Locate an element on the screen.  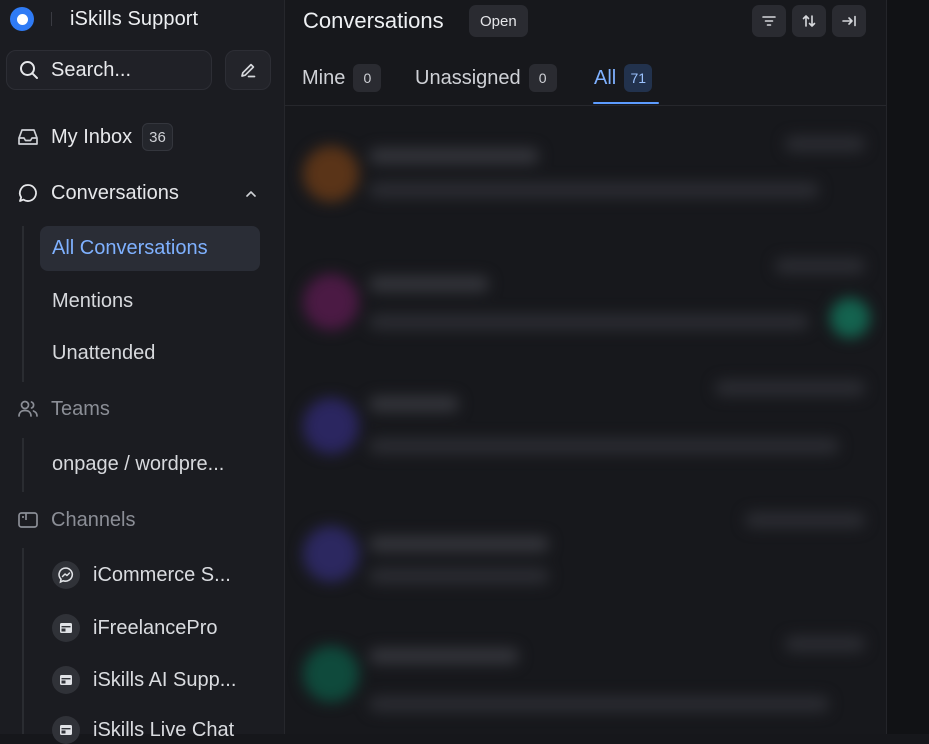
sidebar-item-all-conversations: All Conversations is located at coordinates (150, 248).